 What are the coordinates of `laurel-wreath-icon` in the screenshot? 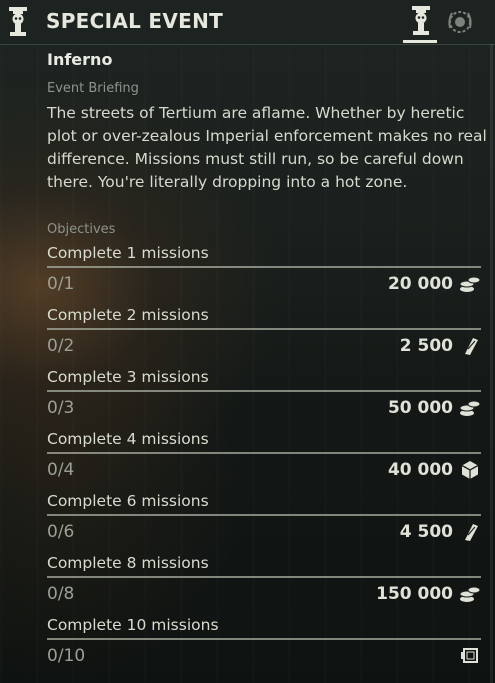 It's located at (460, 24).